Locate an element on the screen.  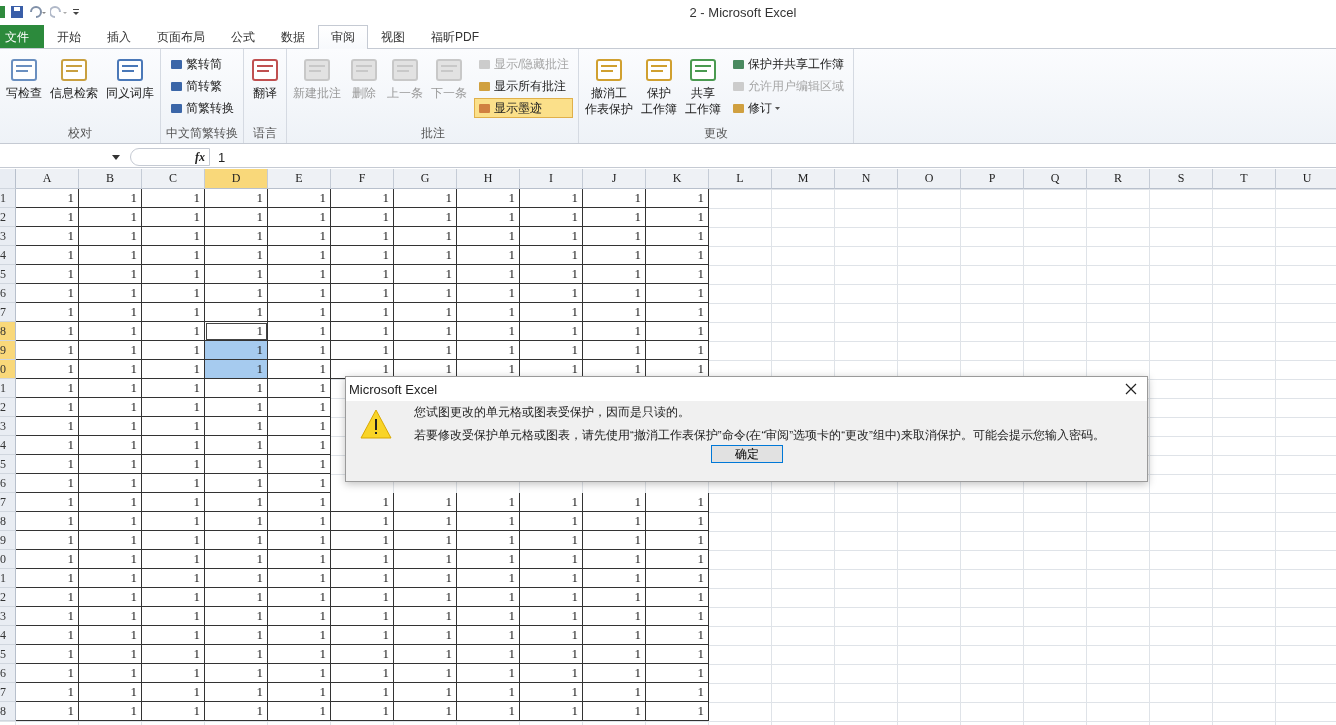
column-header: H is located at coordinates (488, 179).